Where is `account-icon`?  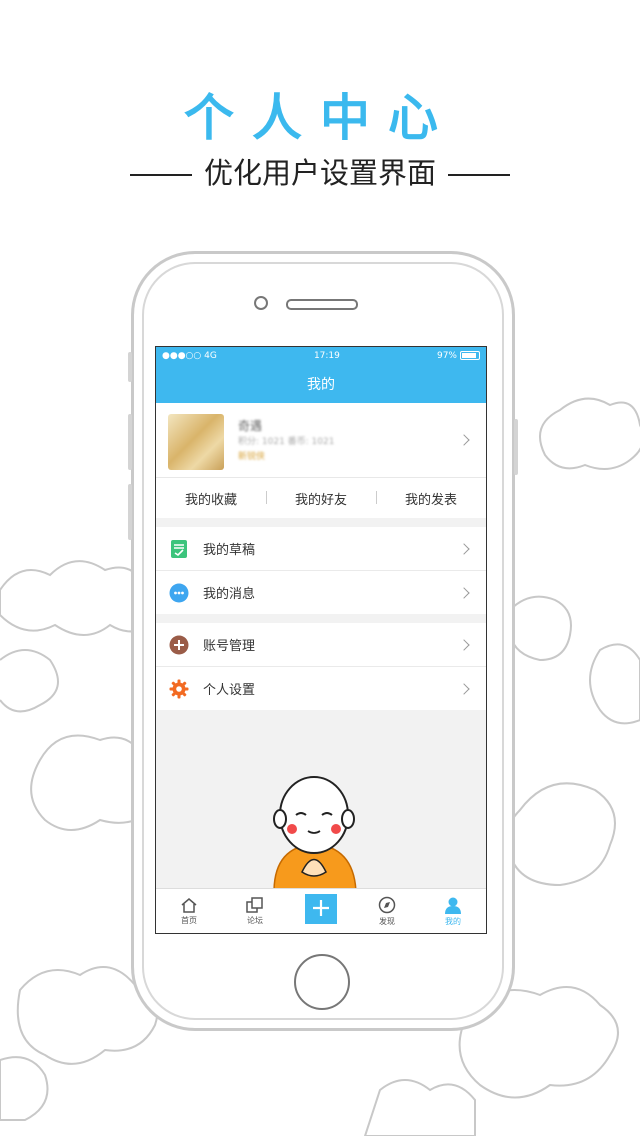 account-icon is located at coordinates (179, 645).